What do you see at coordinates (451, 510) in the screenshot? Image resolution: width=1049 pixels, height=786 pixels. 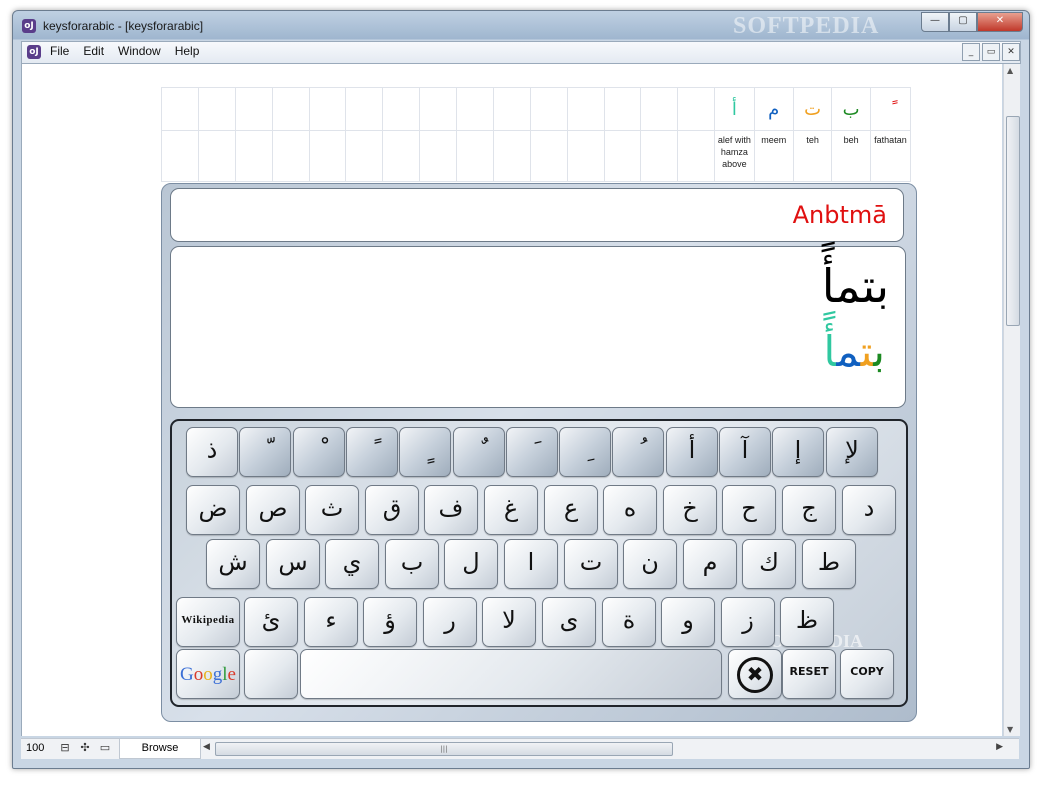 I see `key-row2-4: ف` at bounding box center [451, 510].